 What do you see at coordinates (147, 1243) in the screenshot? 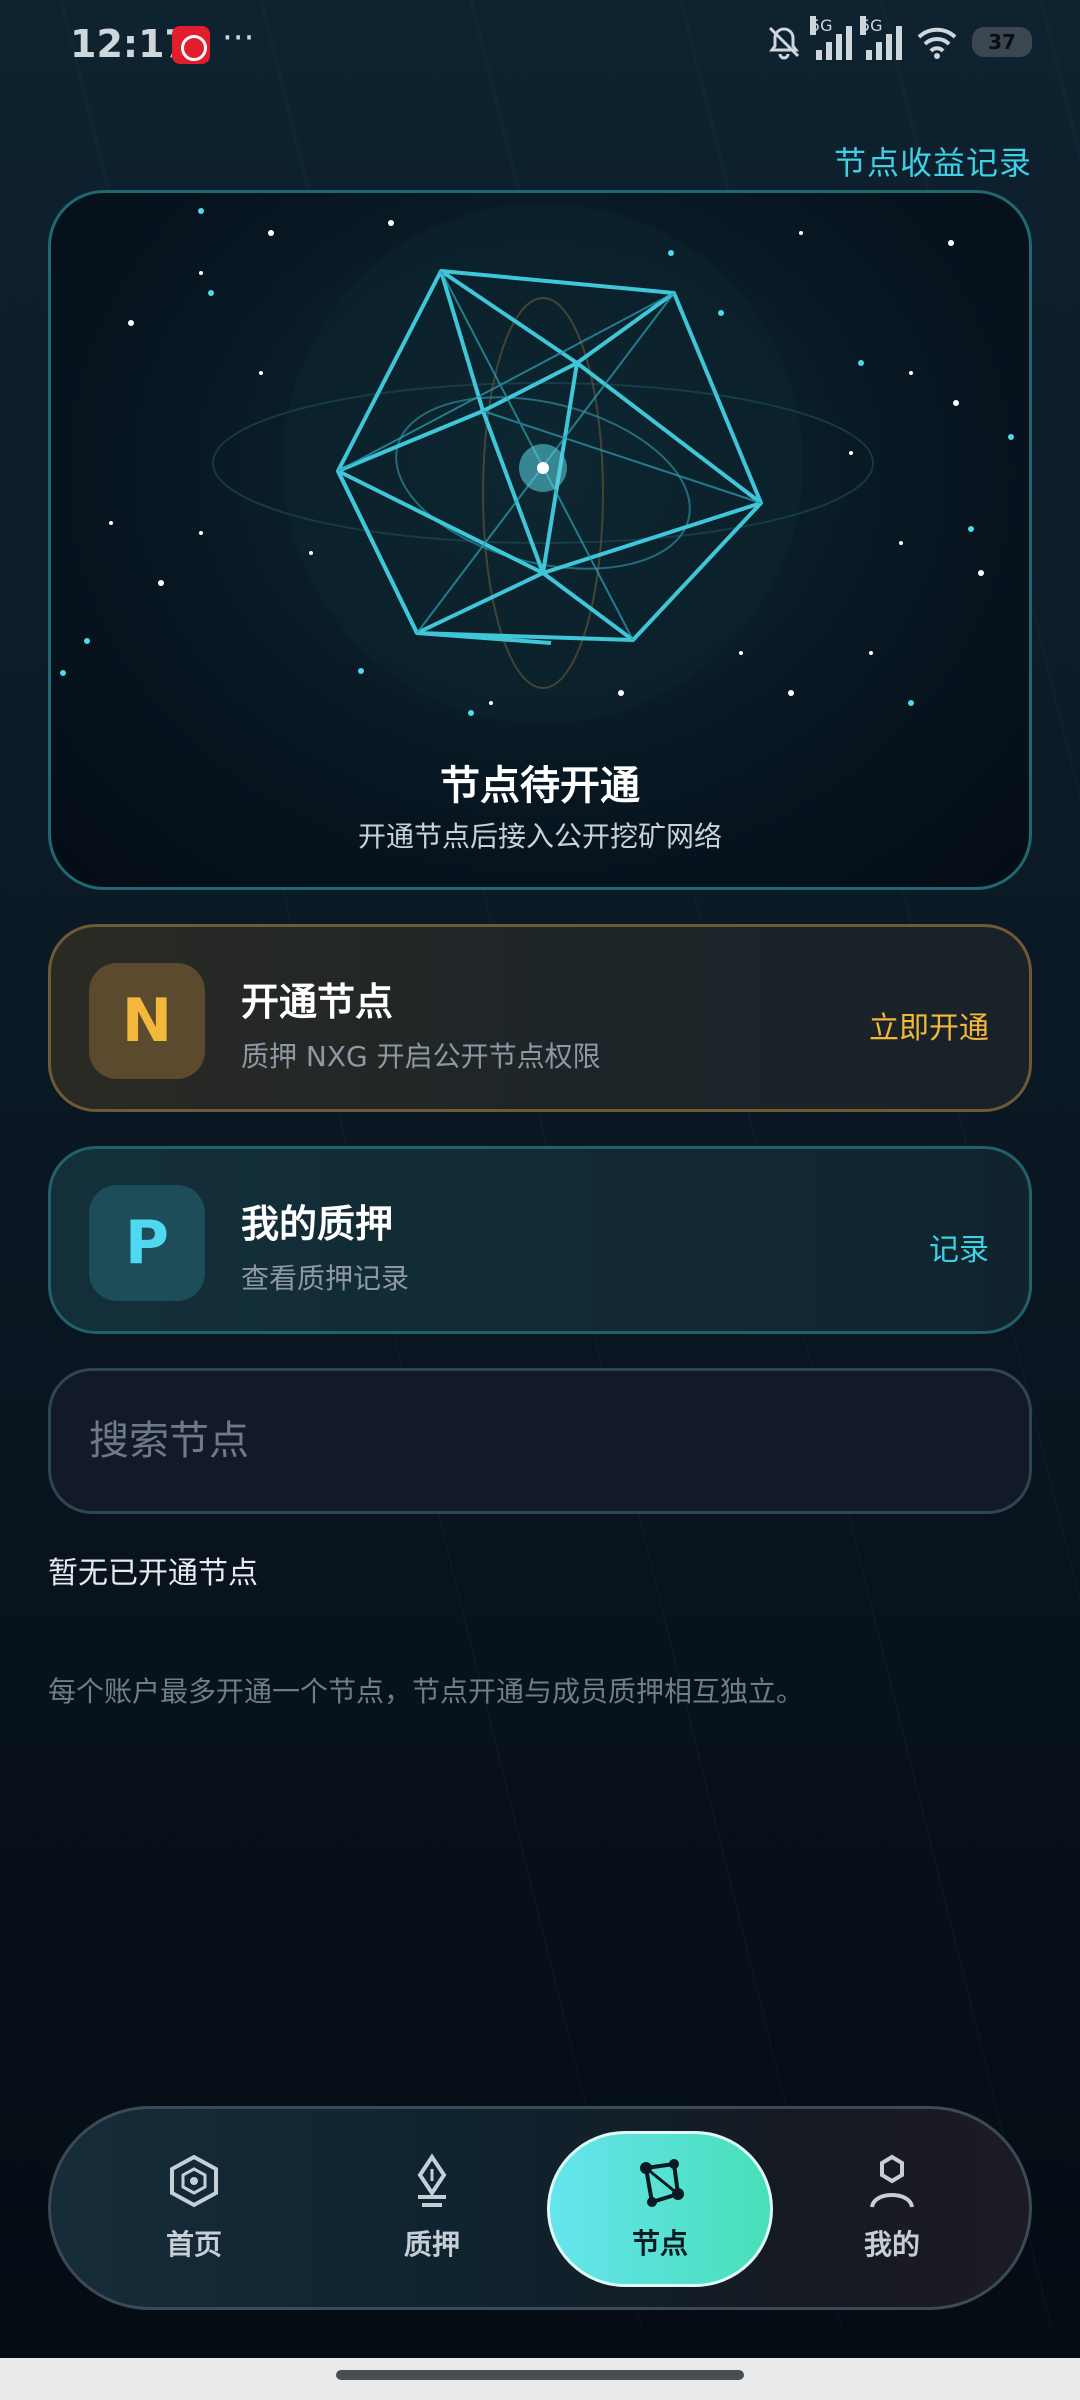
I see `pledge-letter-icon: P` at bounding box center [147, 1243].